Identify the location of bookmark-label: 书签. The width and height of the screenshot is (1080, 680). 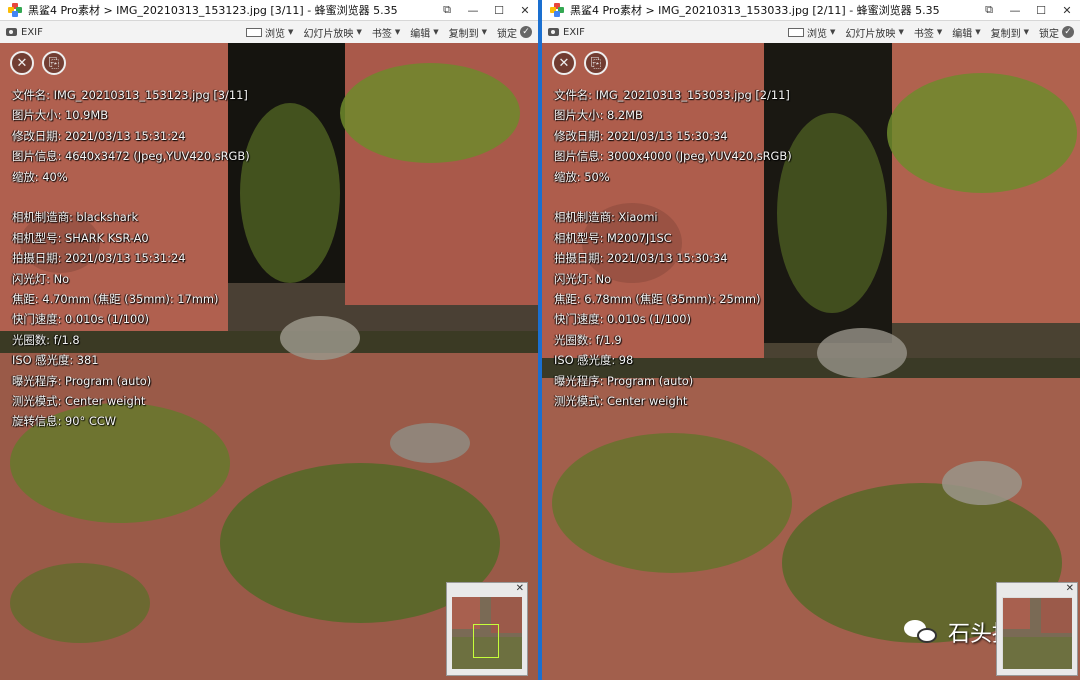
(923, 34).